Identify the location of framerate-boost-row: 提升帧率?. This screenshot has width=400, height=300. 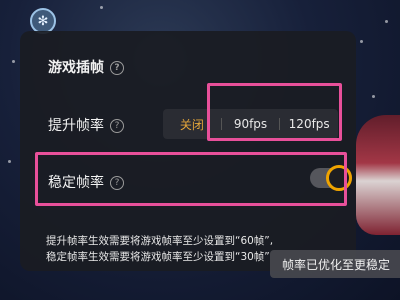
(86, 125).